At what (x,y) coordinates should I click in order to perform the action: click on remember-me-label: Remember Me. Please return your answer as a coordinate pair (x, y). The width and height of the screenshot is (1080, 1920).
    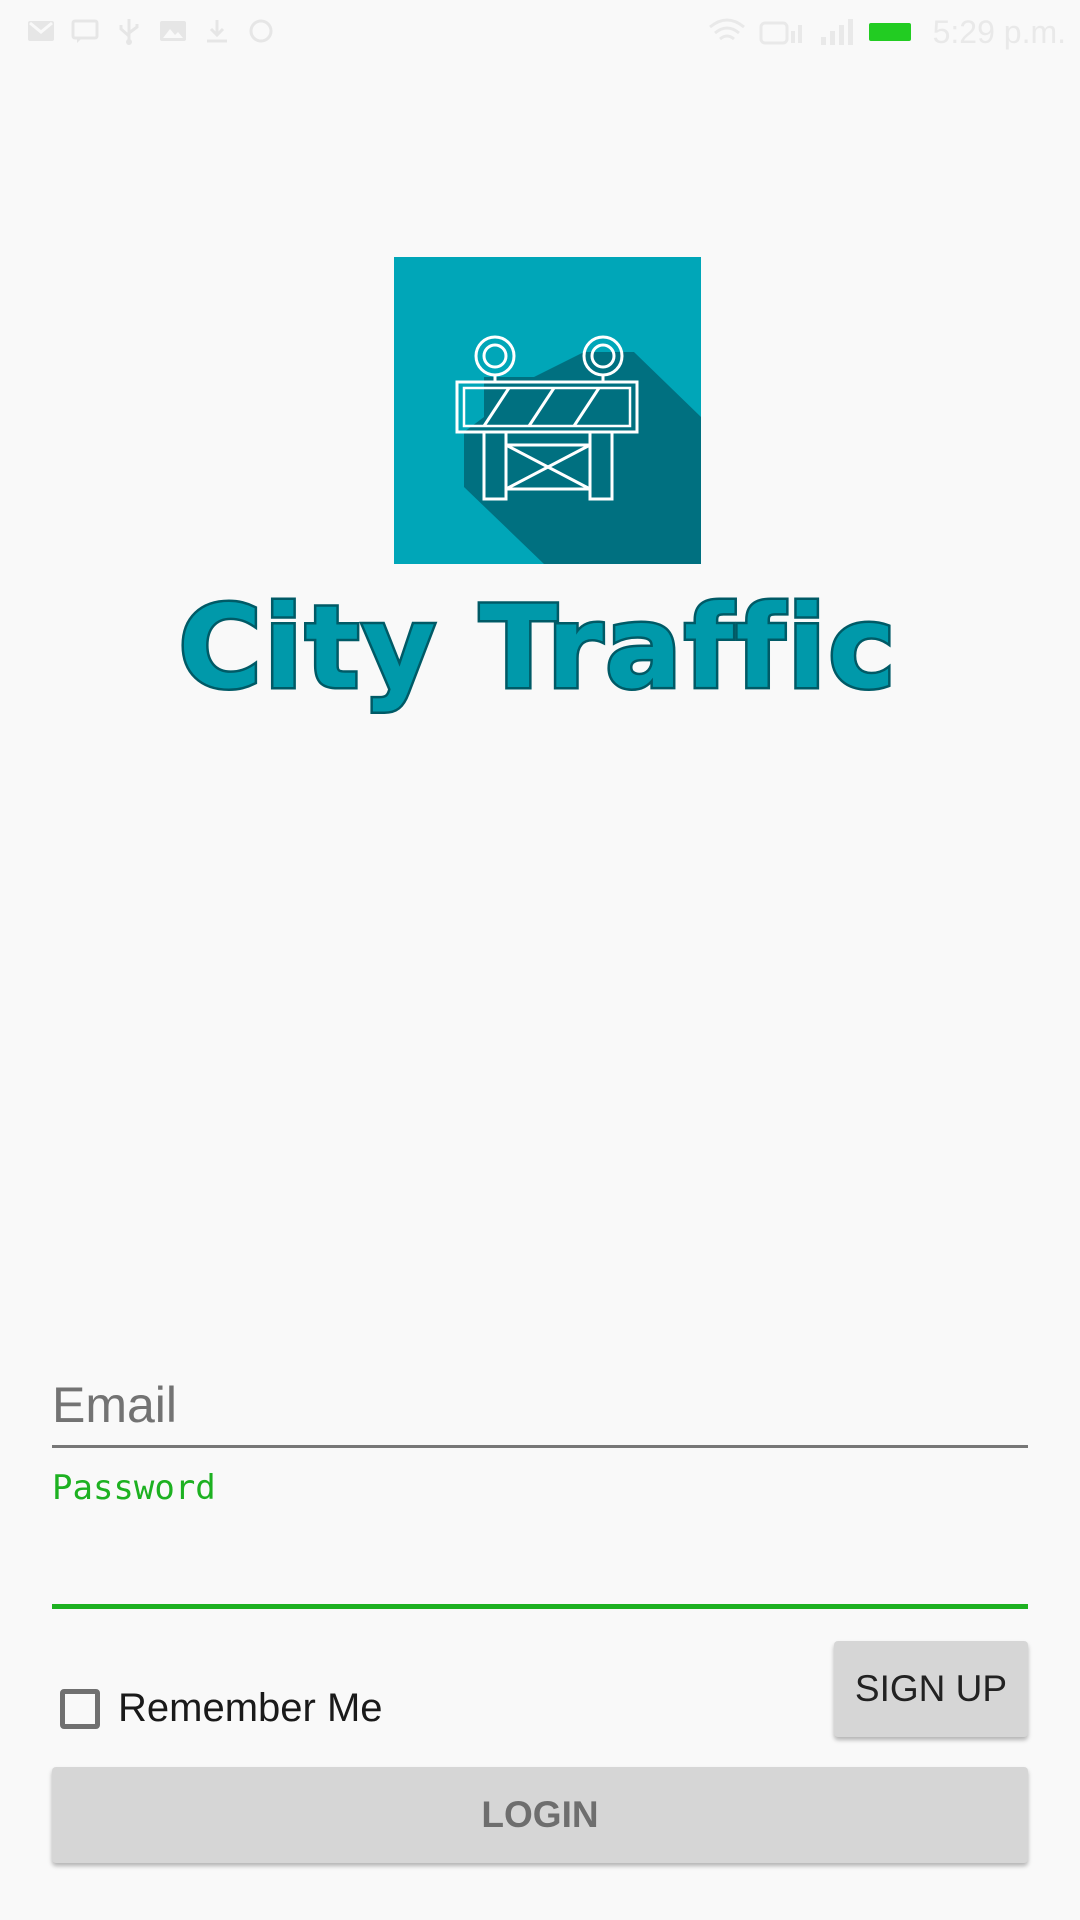
    Looking at the image, I should click on (250, 1708).